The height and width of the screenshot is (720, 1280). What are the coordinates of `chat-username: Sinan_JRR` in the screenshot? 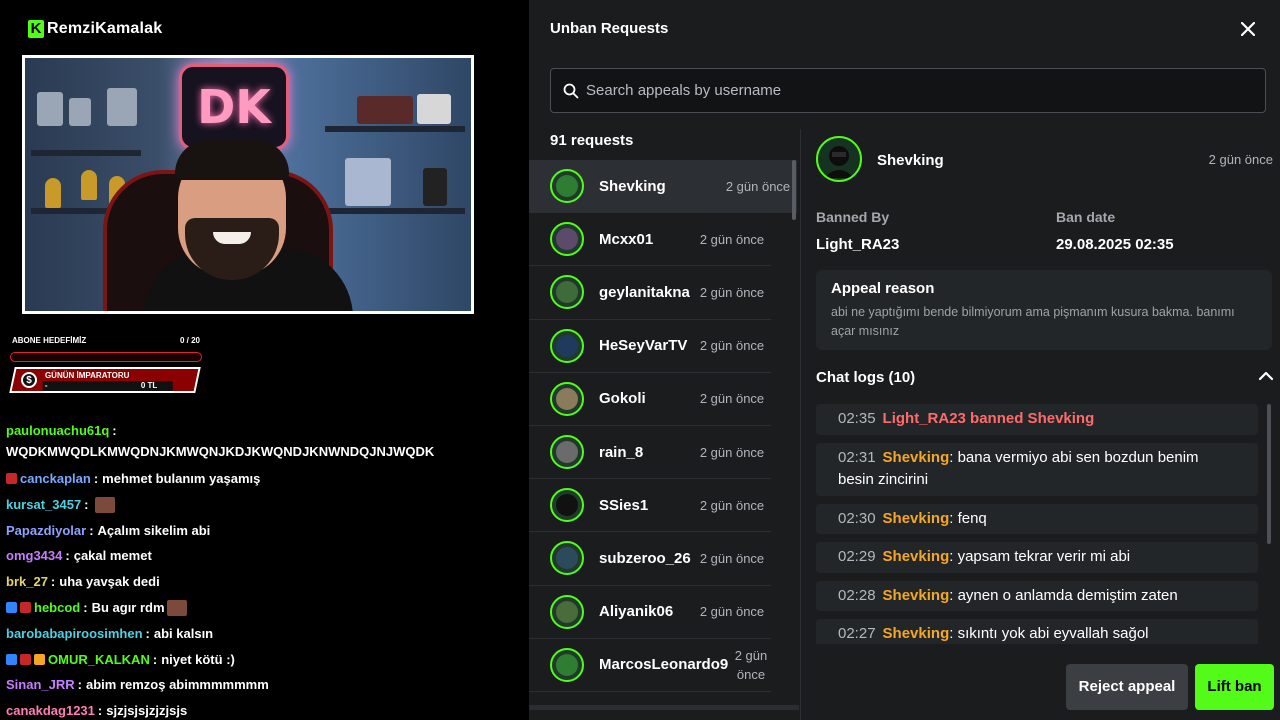 It's located at (40, 685).